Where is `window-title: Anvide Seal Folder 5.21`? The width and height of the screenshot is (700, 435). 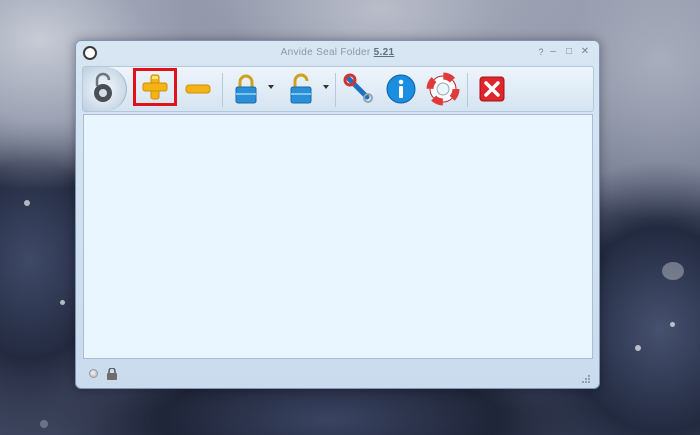
window-title: Anvide Seal Folder 5.21 is located at coordinates (337, 52).